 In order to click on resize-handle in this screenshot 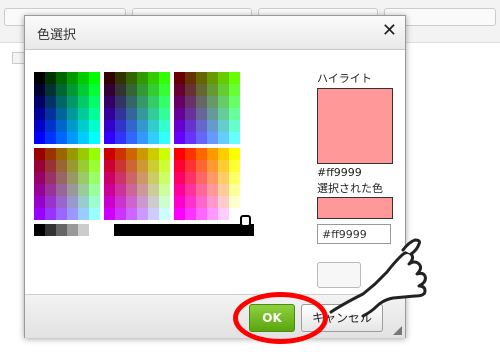, I will do `click(397, 330)`.